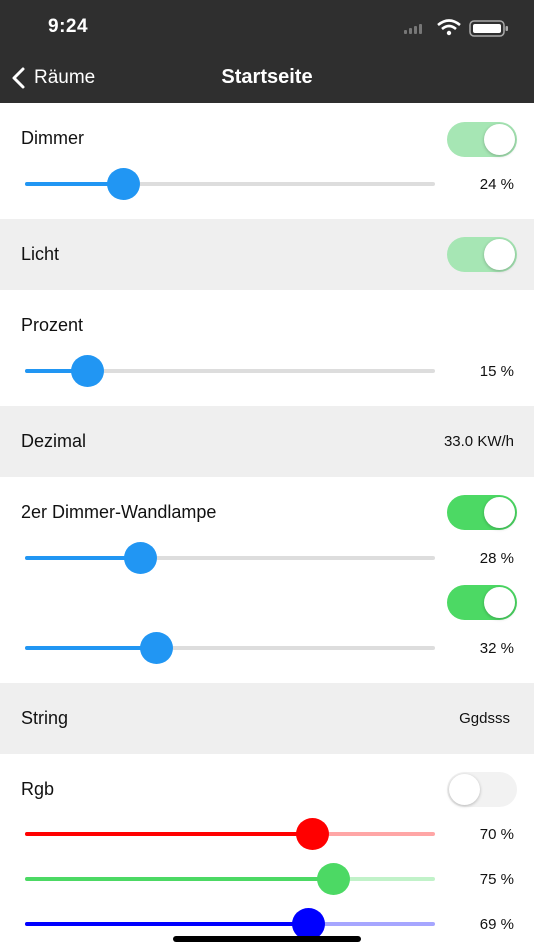 The height and width of the screenshot is (950, 534). Describe the element at coordinates (267, 718) in the screenshot. I see `string-section: String Ggdsss` at that location.